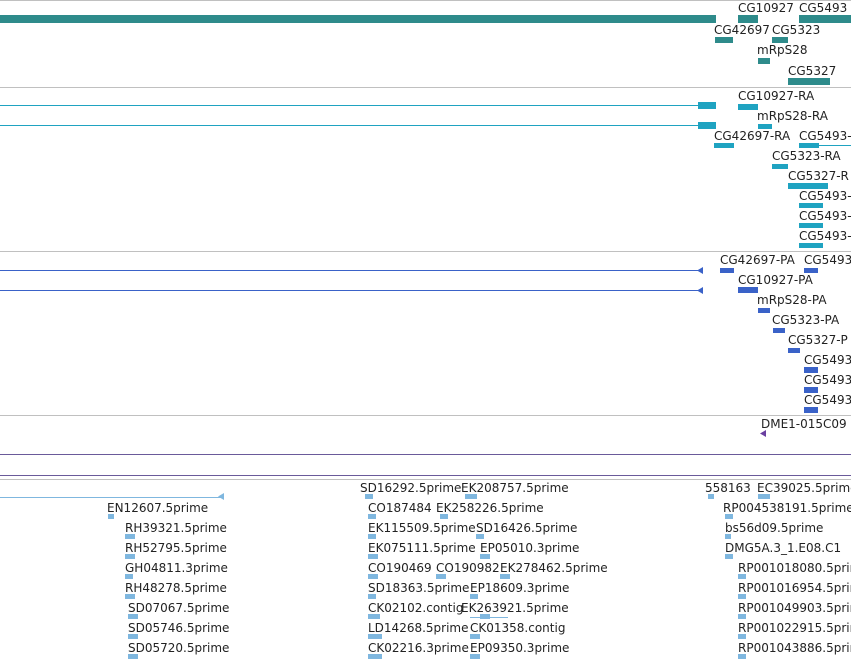 Image resolution: width=851 pixels, height=663 pixels. What do you see at coordinates (554, 568) in the screenshot?
I see `est-label: EK278462.5prime` at bounding box center [554, 568].